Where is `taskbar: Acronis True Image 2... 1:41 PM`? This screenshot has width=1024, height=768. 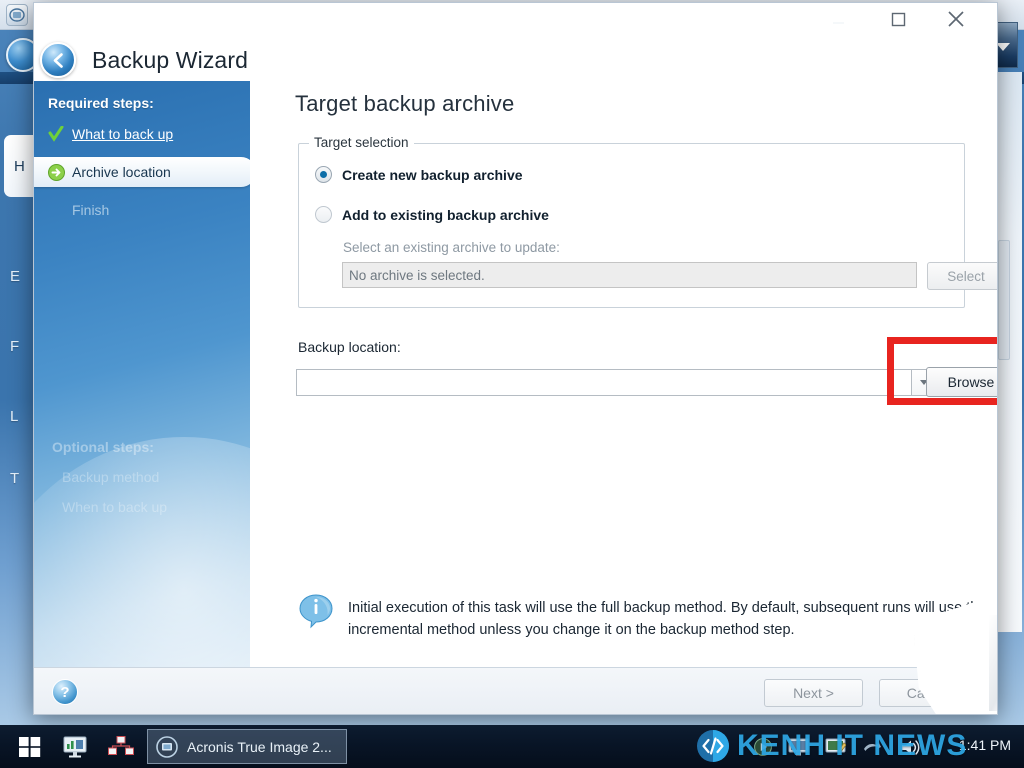
taskbar: Acronis True Image 2... 1:41 PM is located at coordinates (512, 746).